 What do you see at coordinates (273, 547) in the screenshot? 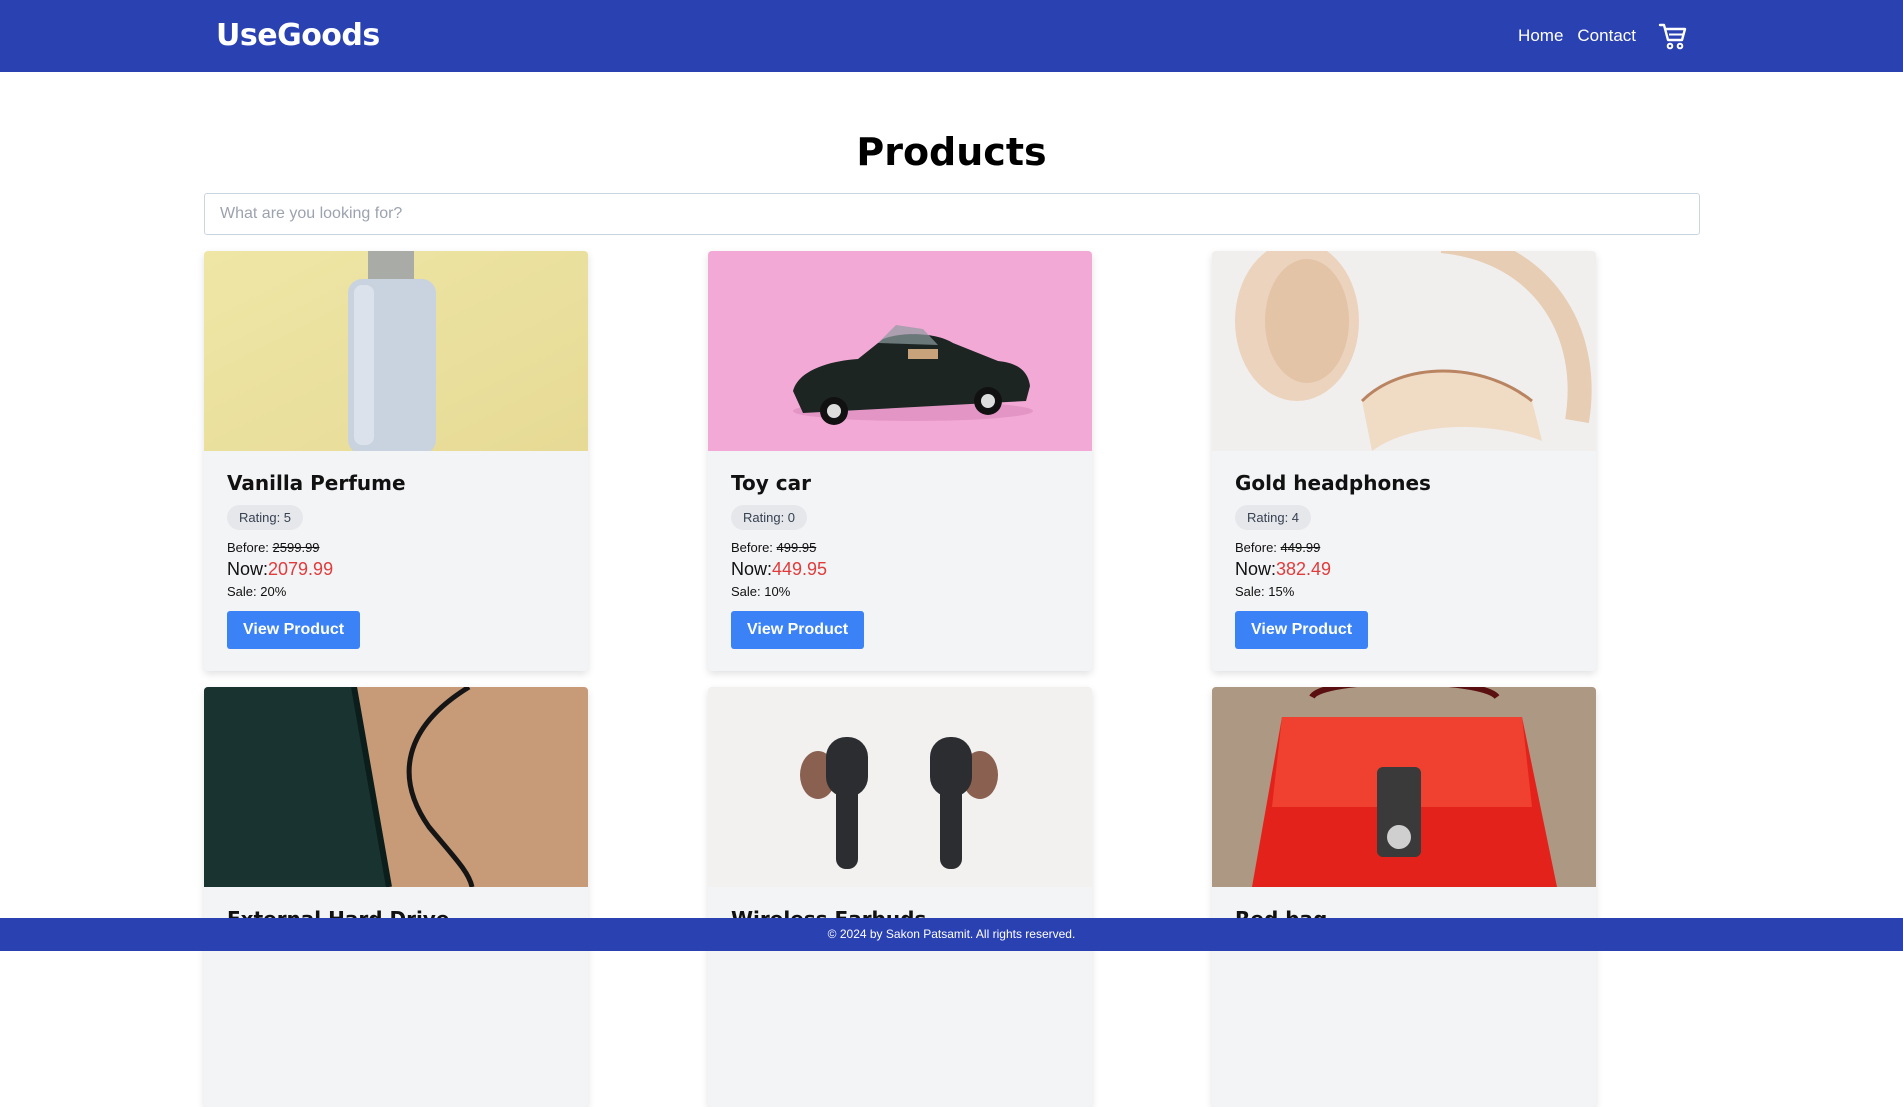
I see `price-before: Before: 2599.99` at bounding box center [273, 547].